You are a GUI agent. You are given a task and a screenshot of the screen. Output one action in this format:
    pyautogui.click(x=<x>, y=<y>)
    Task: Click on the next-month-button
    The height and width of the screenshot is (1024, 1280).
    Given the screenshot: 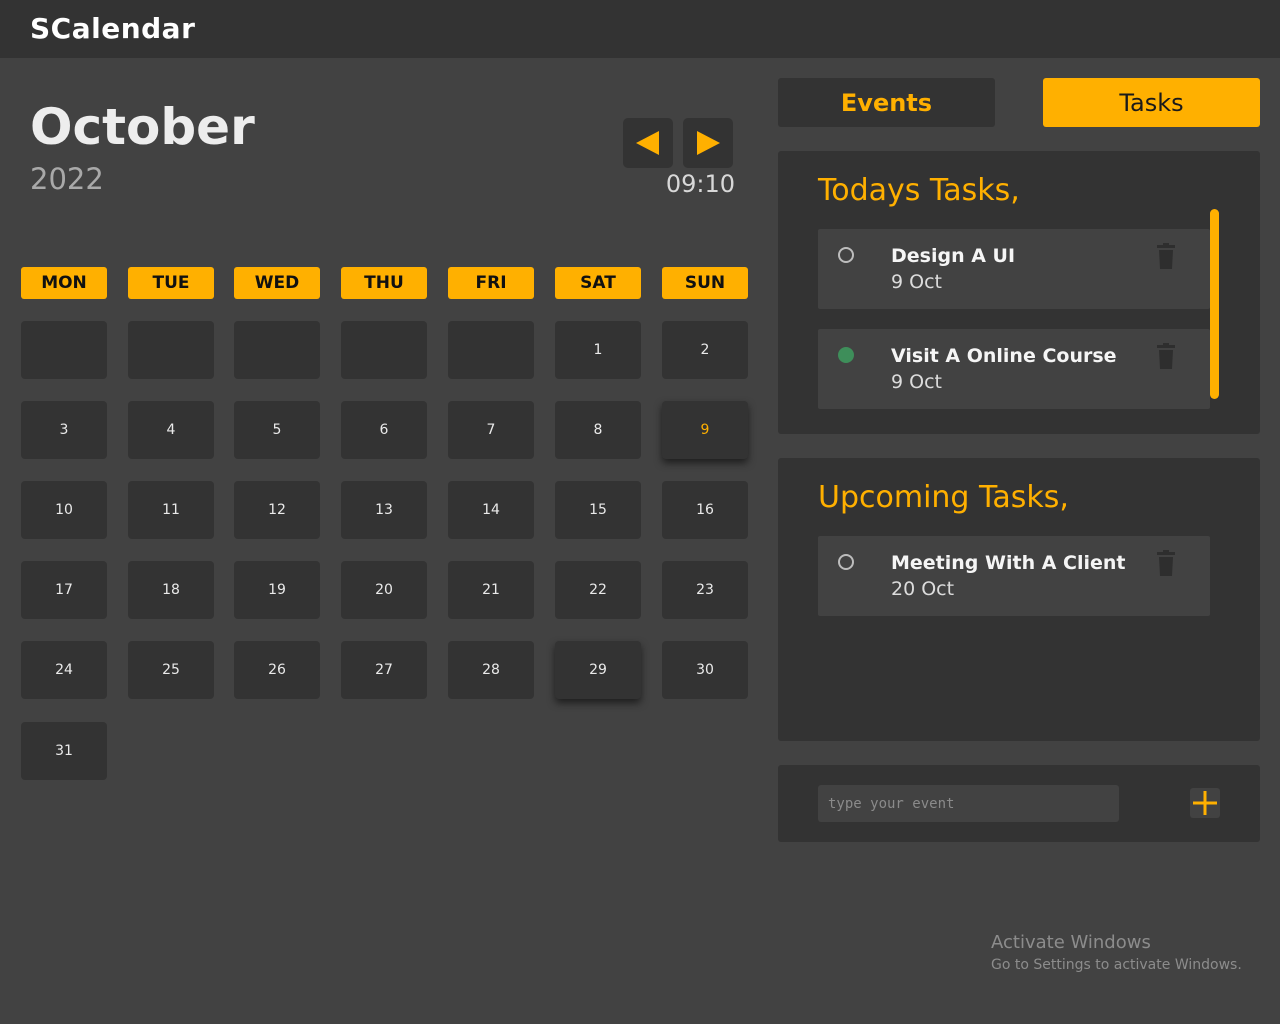 What is the action you would take?
    pyautogui.click(x=708, y=143)
    